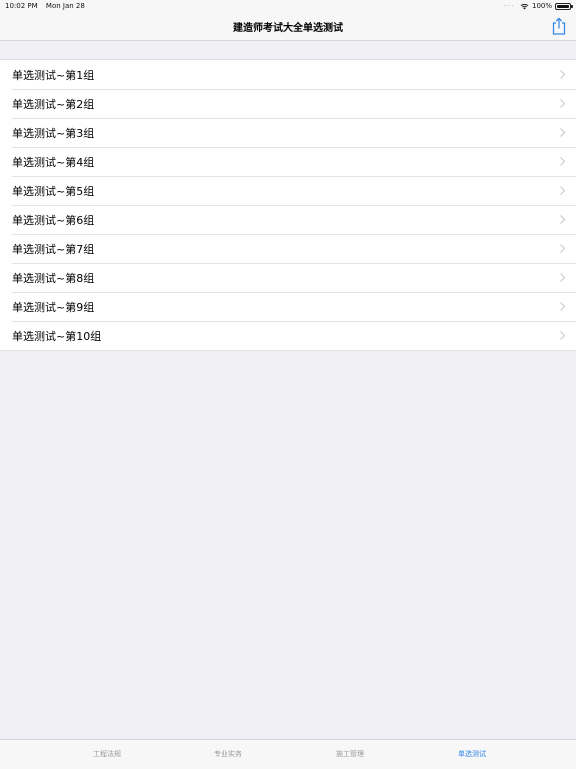 This screenshot has height=769, width=576. Describe the element at coordinates (288, 306) in the screenshot. I see `list-item: 单选测试~第9组` at that location.